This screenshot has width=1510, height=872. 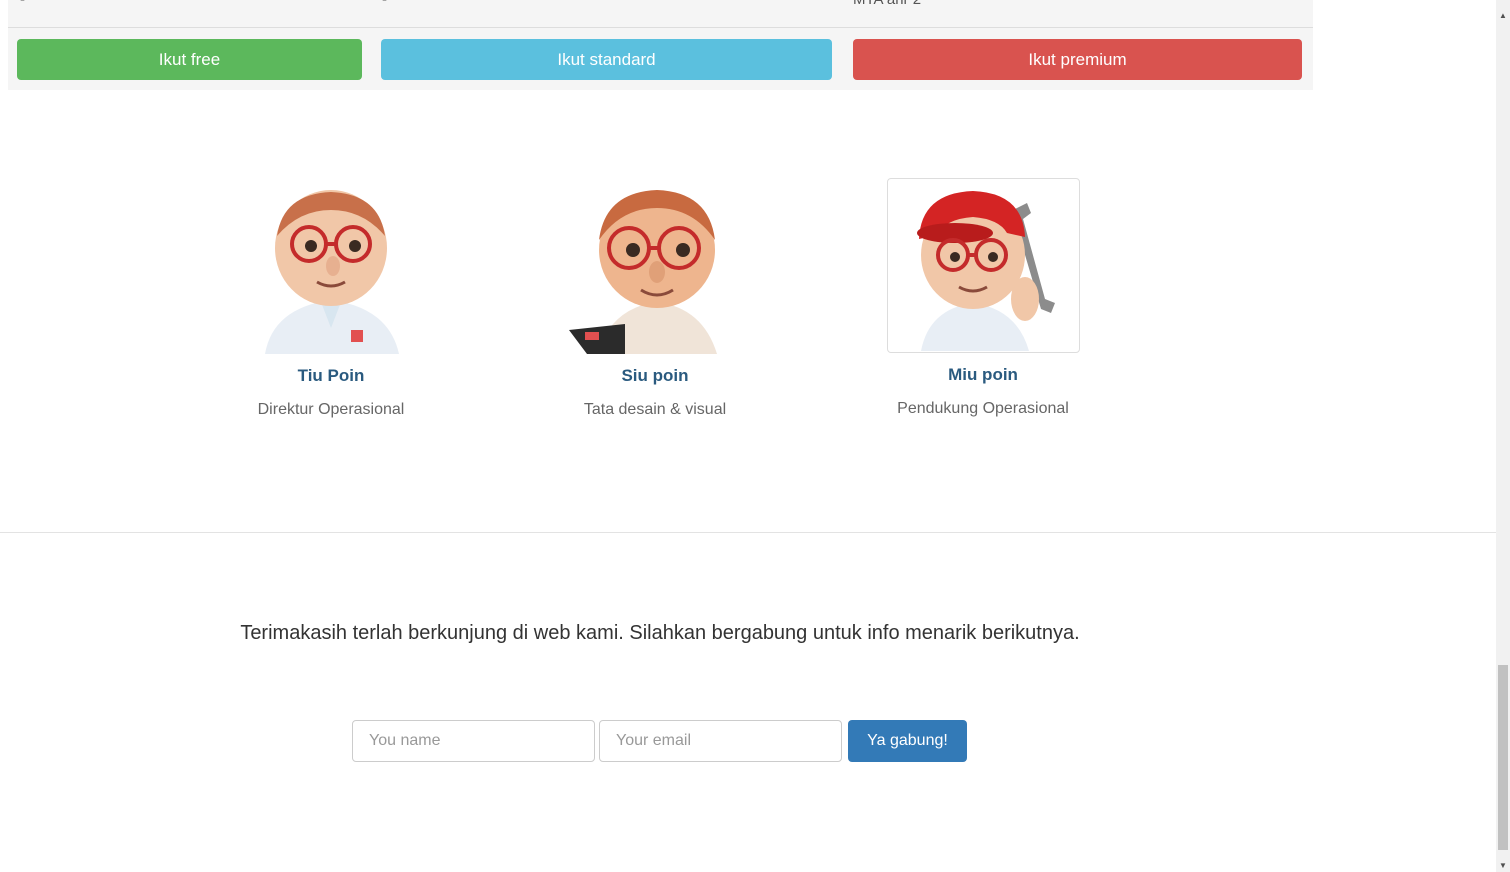 What do you see at coordinates (331, 375) in the screenshot?
I see `member-name: Tiu Poin` at bounding box center [331, 375].